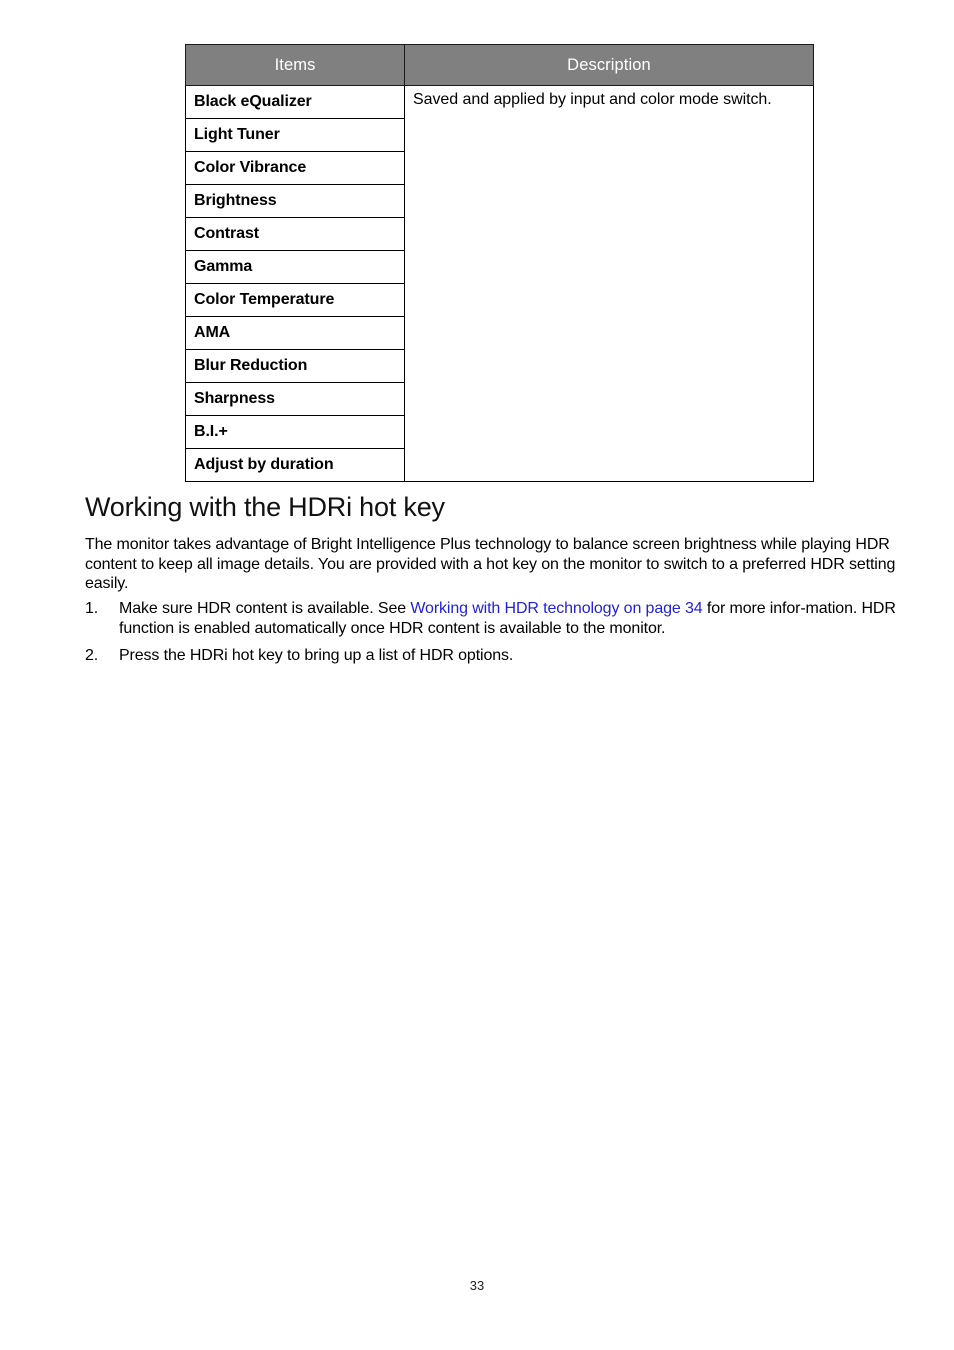  I want to click on page-title: Working with the HDRi hot key, so click(265, 507).